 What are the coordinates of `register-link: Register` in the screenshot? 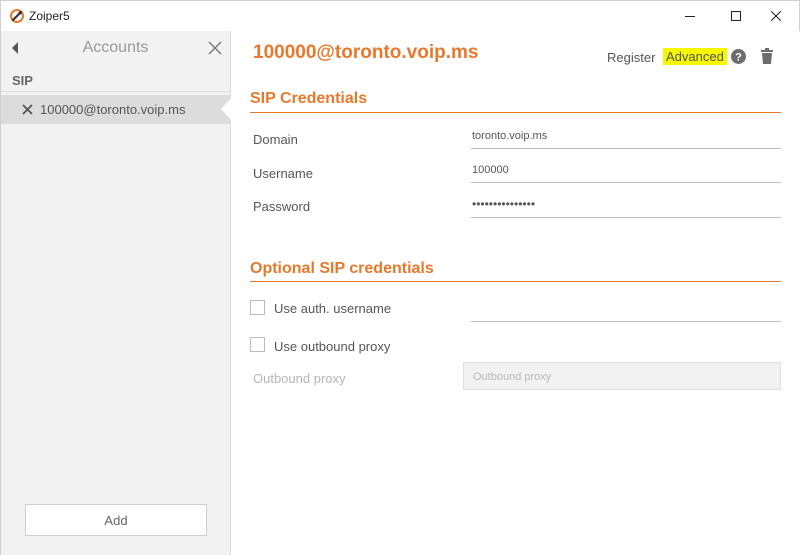 It's located at (631, 57).